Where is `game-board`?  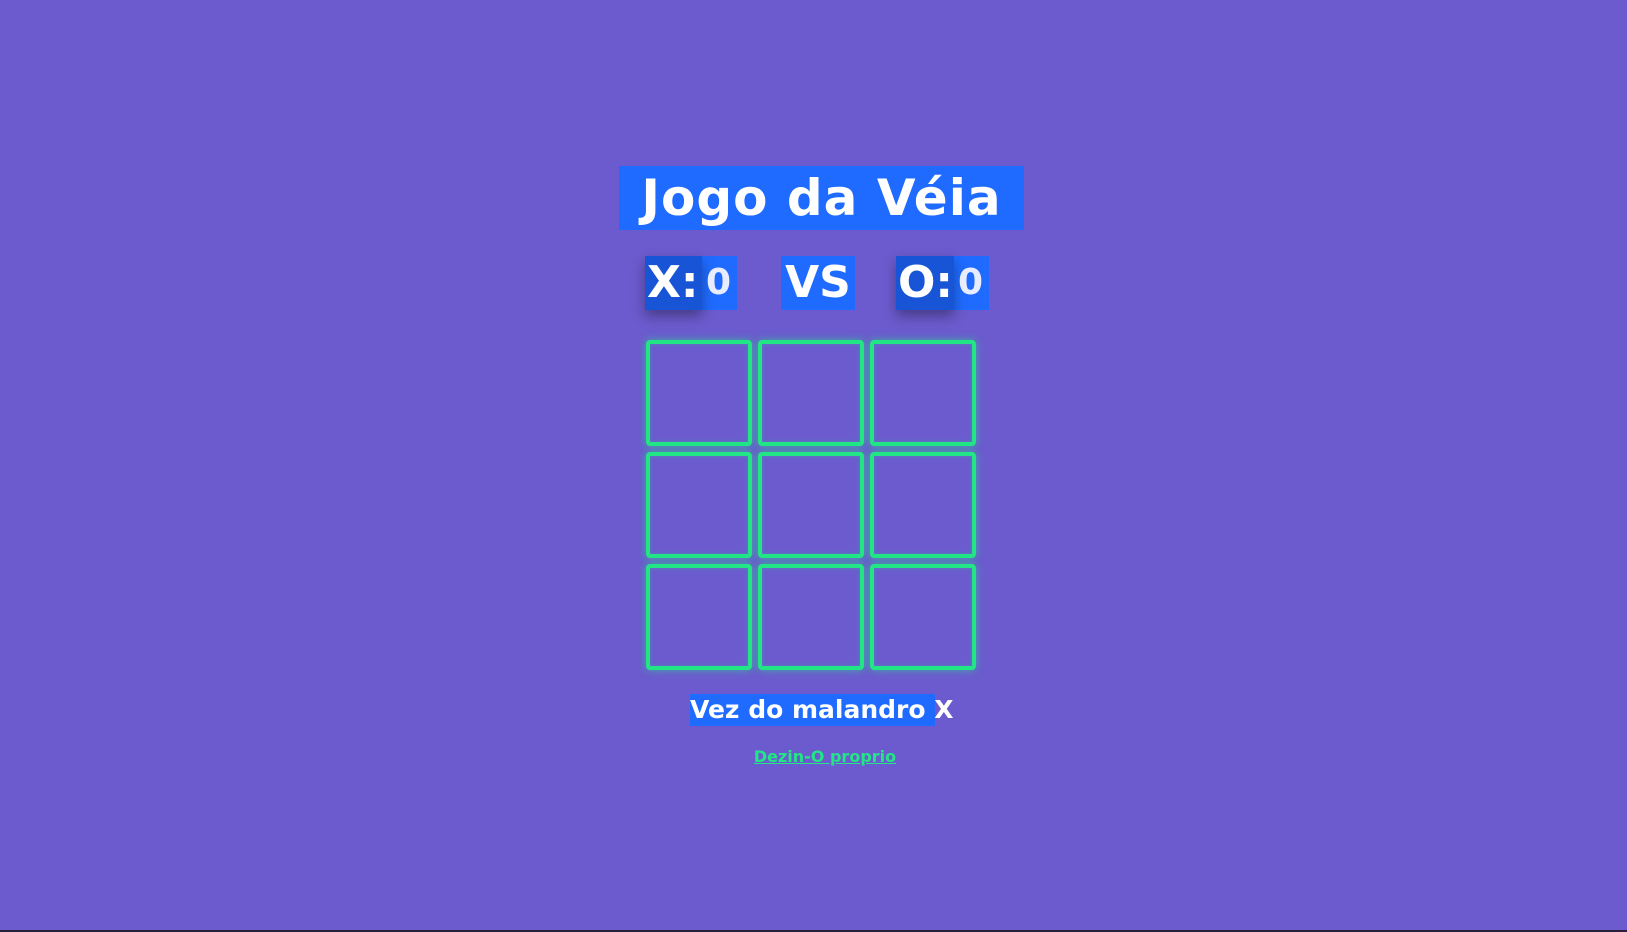 game-board is located at coordinates (812, 506).